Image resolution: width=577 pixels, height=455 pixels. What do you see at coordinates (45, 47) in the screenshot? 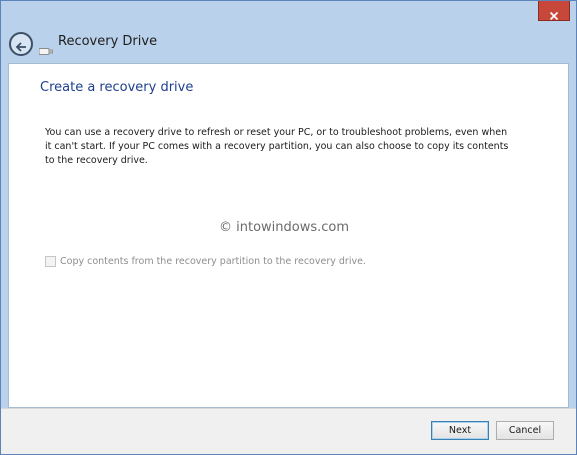
I see `usb-drive-icon` at bounding box center [45, 47].